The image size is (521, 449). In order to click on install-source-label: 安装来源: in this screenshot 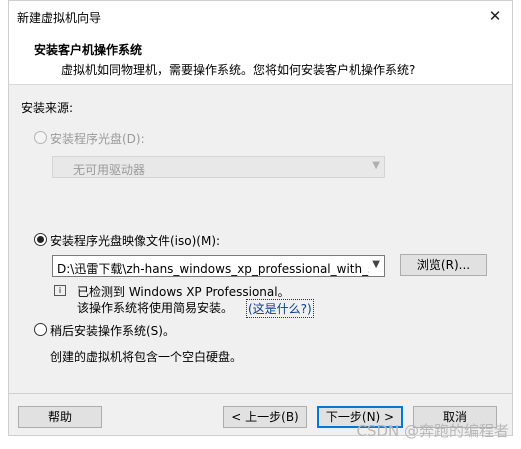, I will do `click(47, 108)`.